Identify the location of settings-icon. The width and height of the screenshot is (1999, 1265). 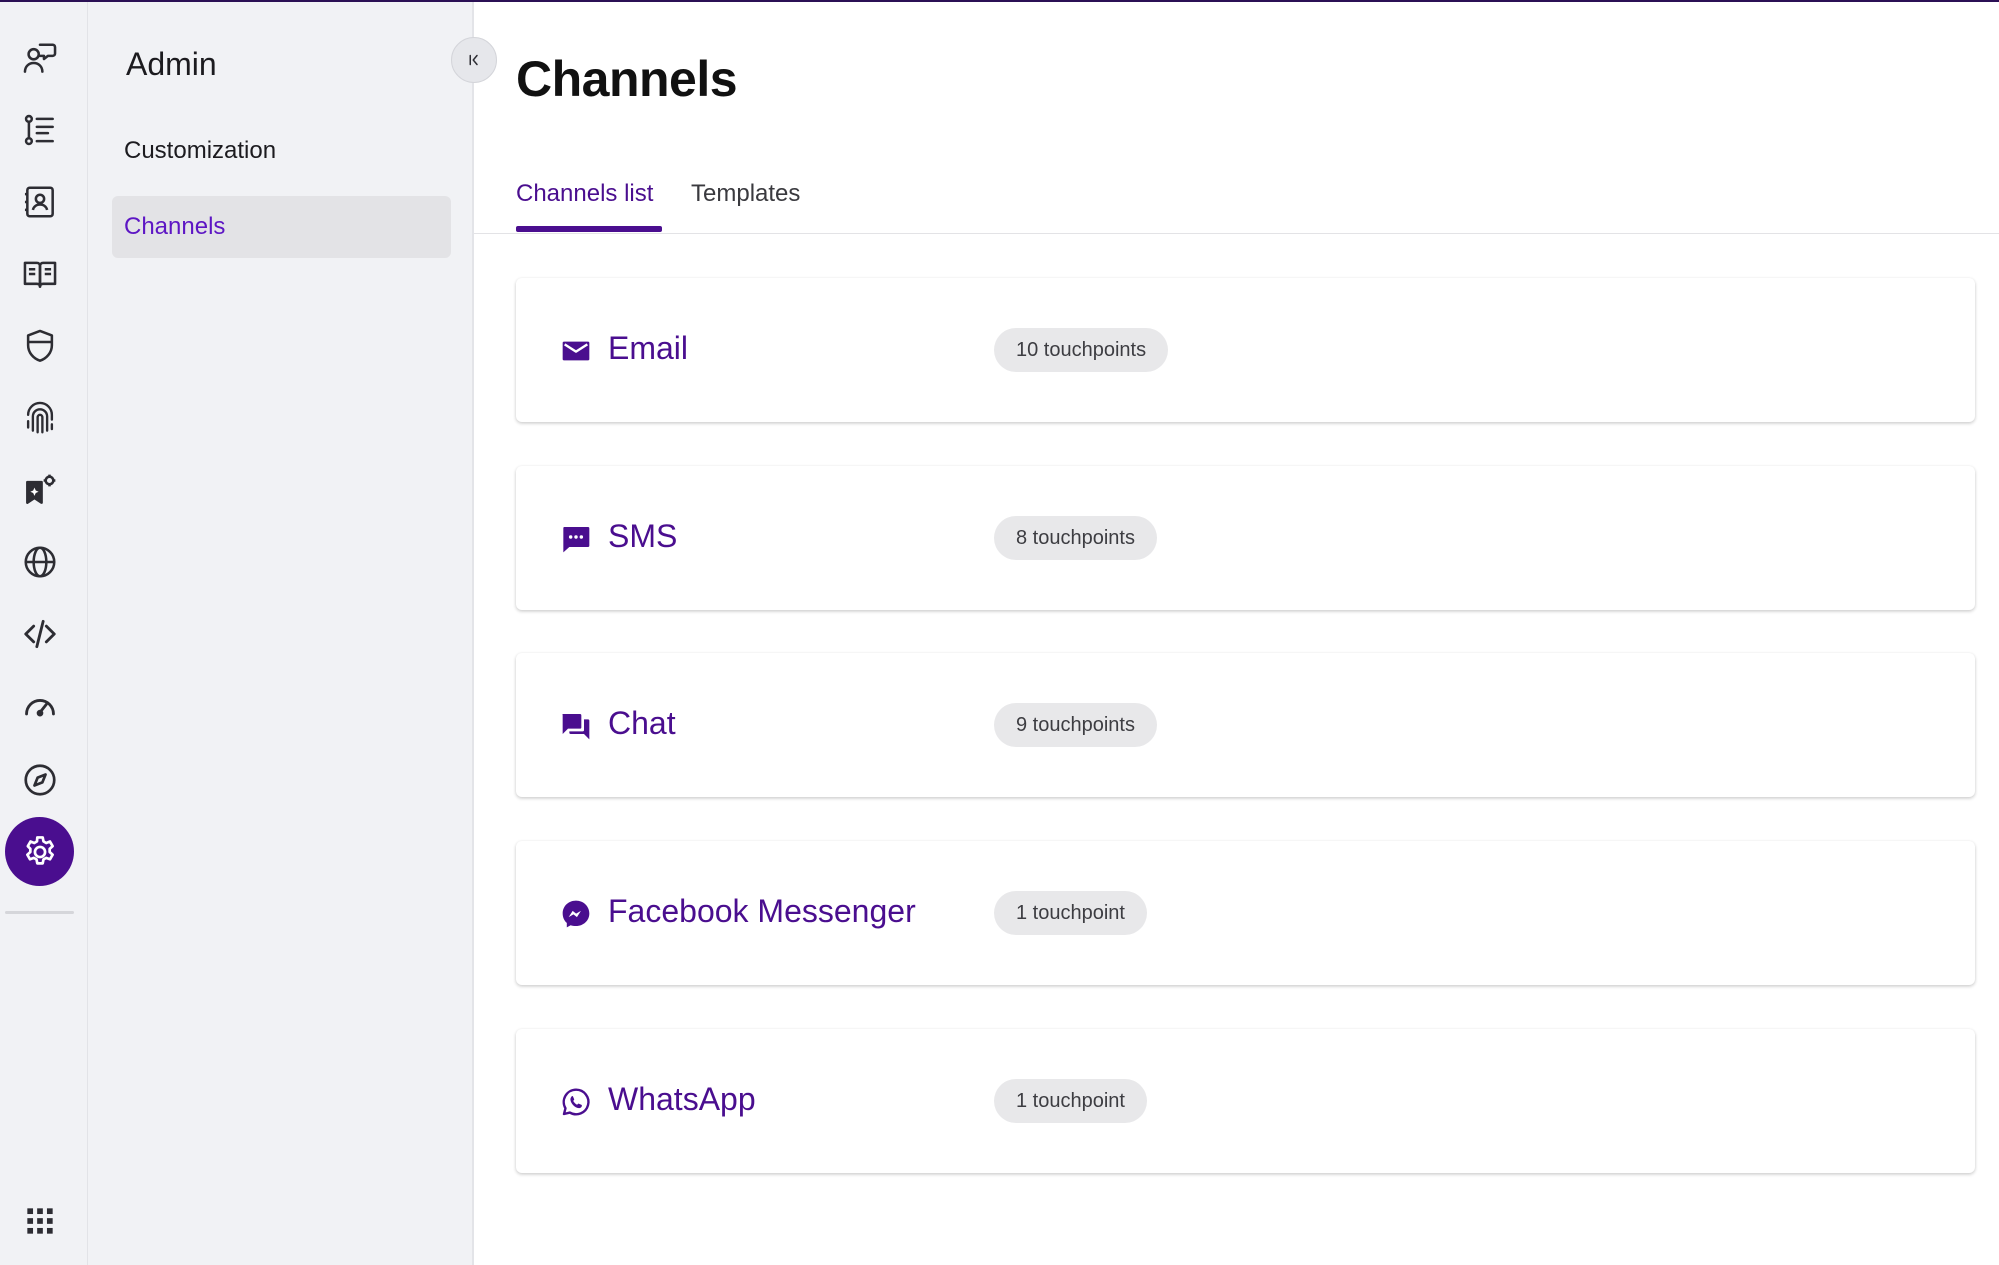
(39, 851).